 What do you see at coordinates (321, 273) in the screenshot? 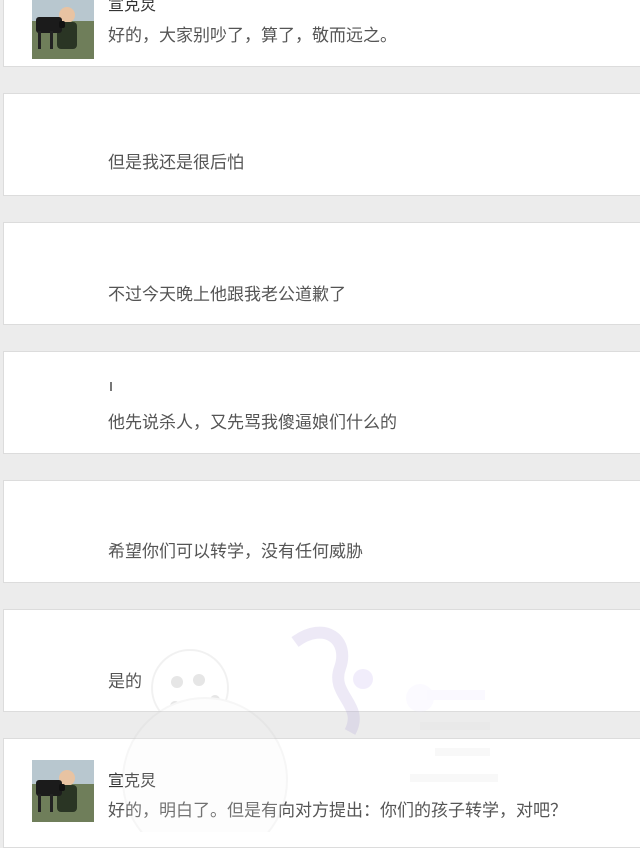
I see `message-card: 不过今天晚上他跟我老公道歉了` at bounding box center [321, 273].